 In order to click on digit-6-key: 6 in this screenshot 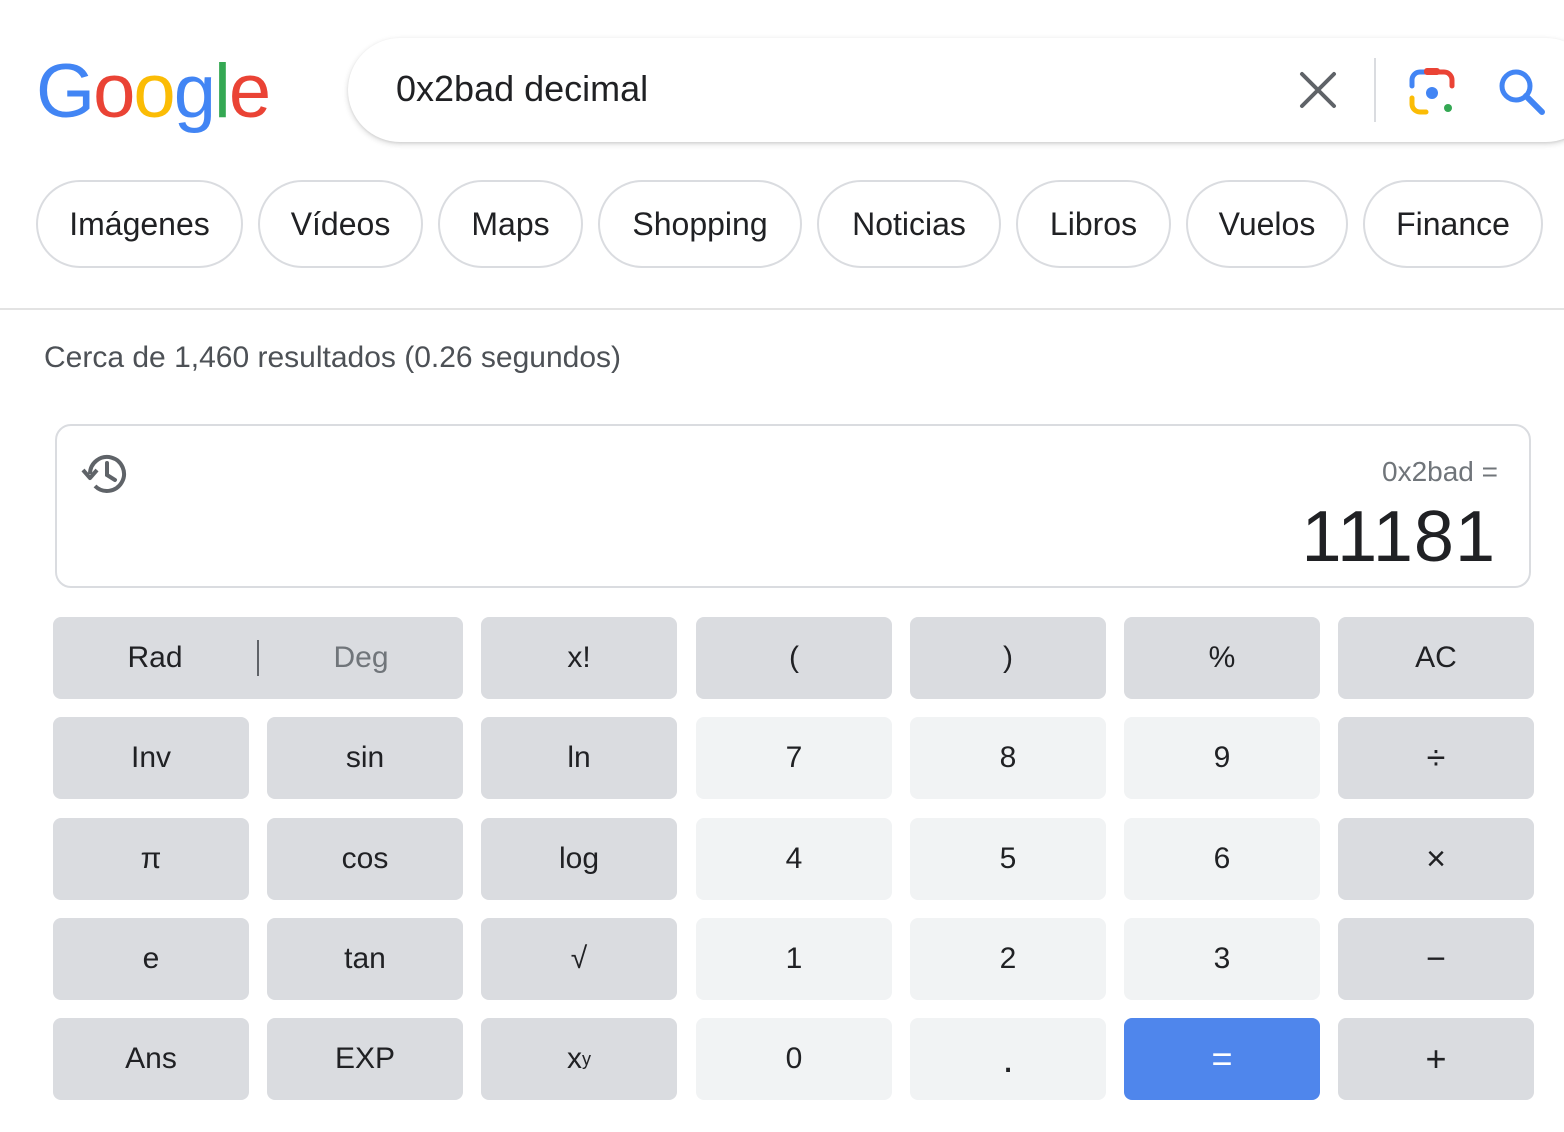, I will do `click(1222, 859)`.